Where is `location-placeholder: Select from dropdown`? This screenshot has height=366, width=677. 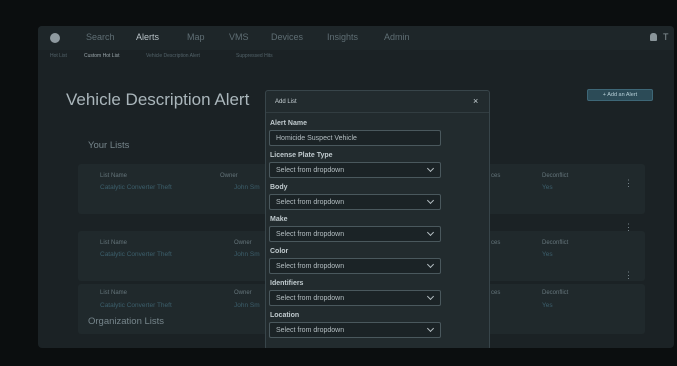
location-placeholder: Select from dropdown is located at coordinates (310, 330).